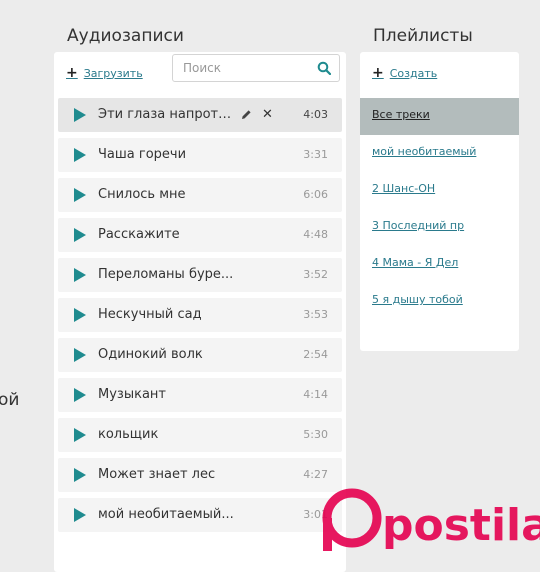 The image size is (540, 572). I want to click on playlist-item: Все треки, so click(439, 116).